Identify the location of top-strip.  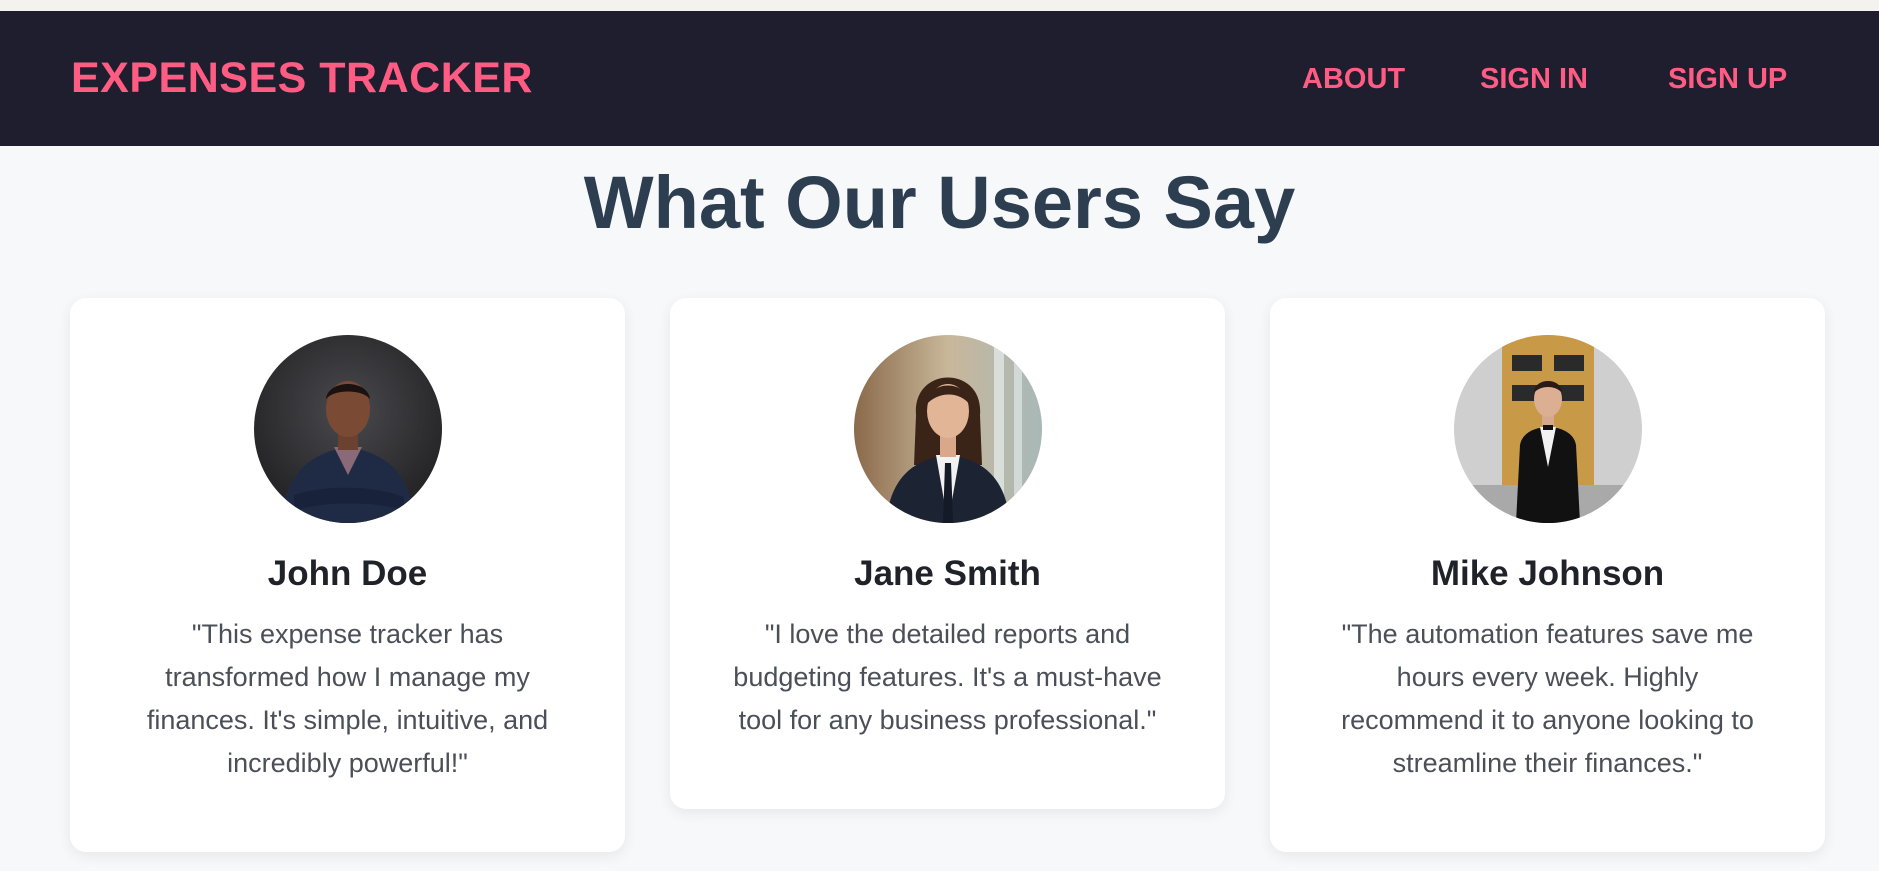
(939, 5).